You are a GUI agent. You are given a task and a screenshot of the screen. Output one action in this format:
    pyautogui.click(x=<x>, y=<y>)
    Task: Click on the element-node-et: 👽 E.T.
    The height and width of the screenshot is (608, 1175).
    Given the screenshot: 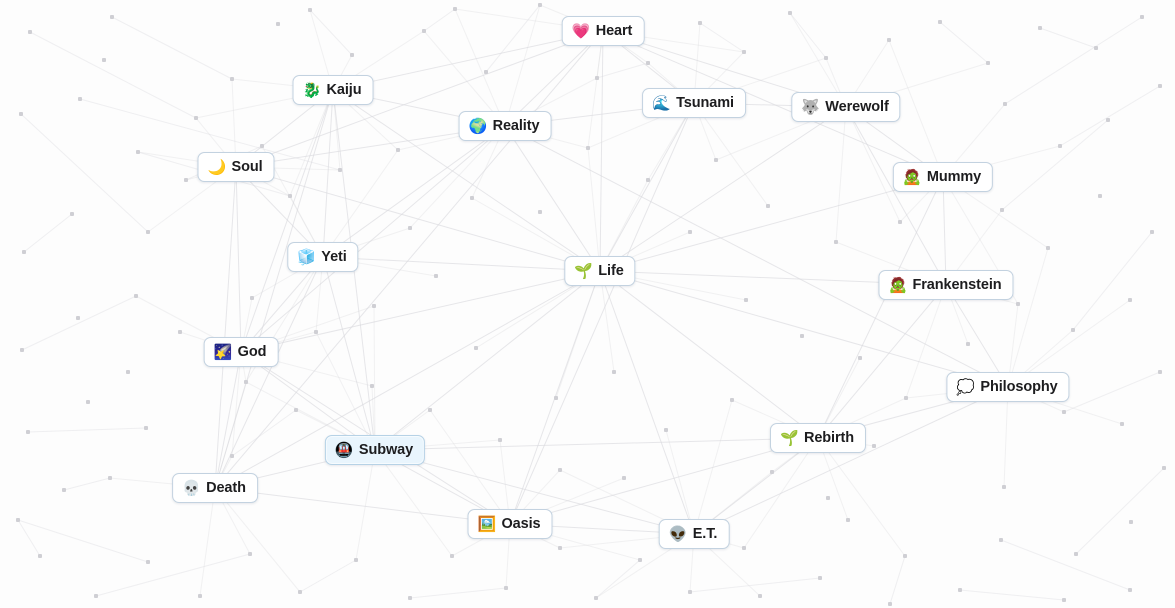 What is the action you would take?
    pyautogui.click(x=694, y=534)
    